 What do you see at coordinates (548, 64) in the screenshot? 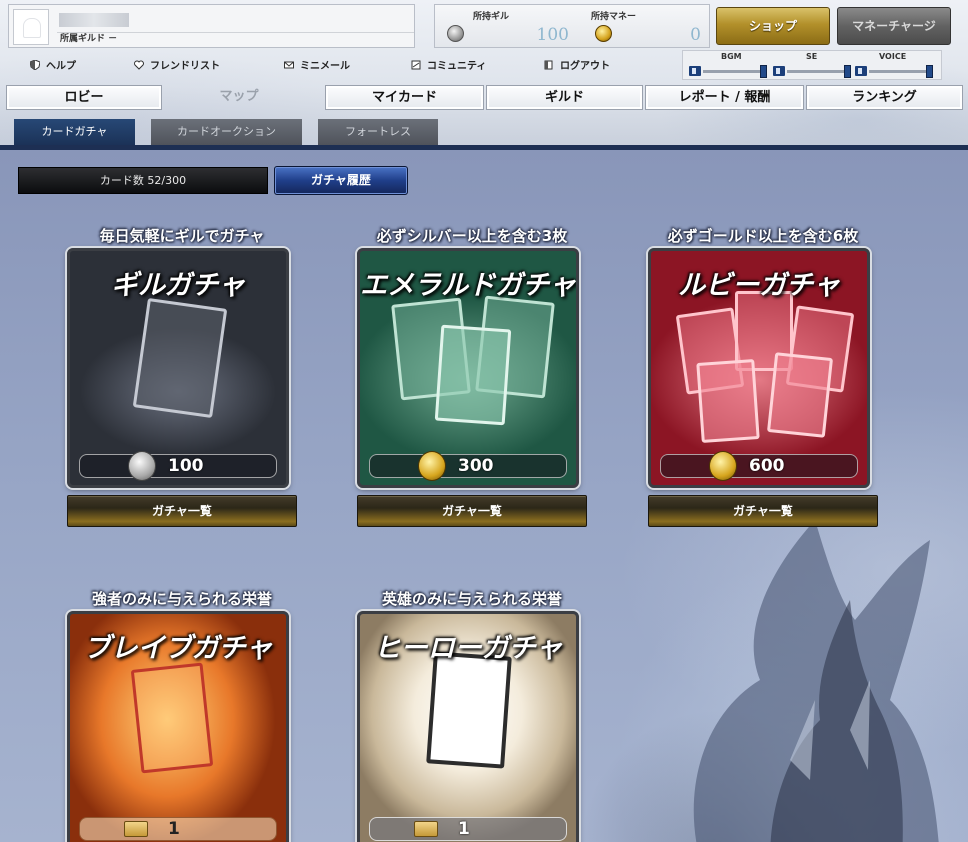
I see `logout-icon` at bounding box center [548, 64].